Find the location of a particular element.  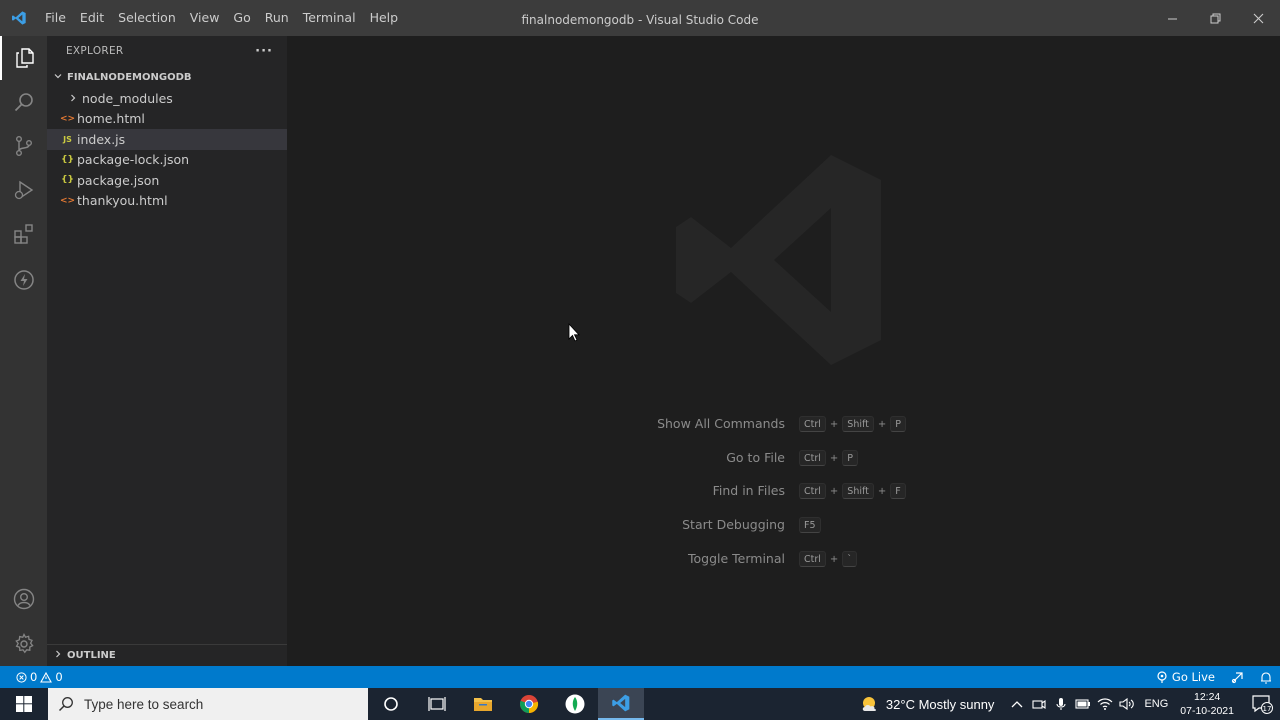

more-actions-icon: ··· is located at coordinates (264, 51).